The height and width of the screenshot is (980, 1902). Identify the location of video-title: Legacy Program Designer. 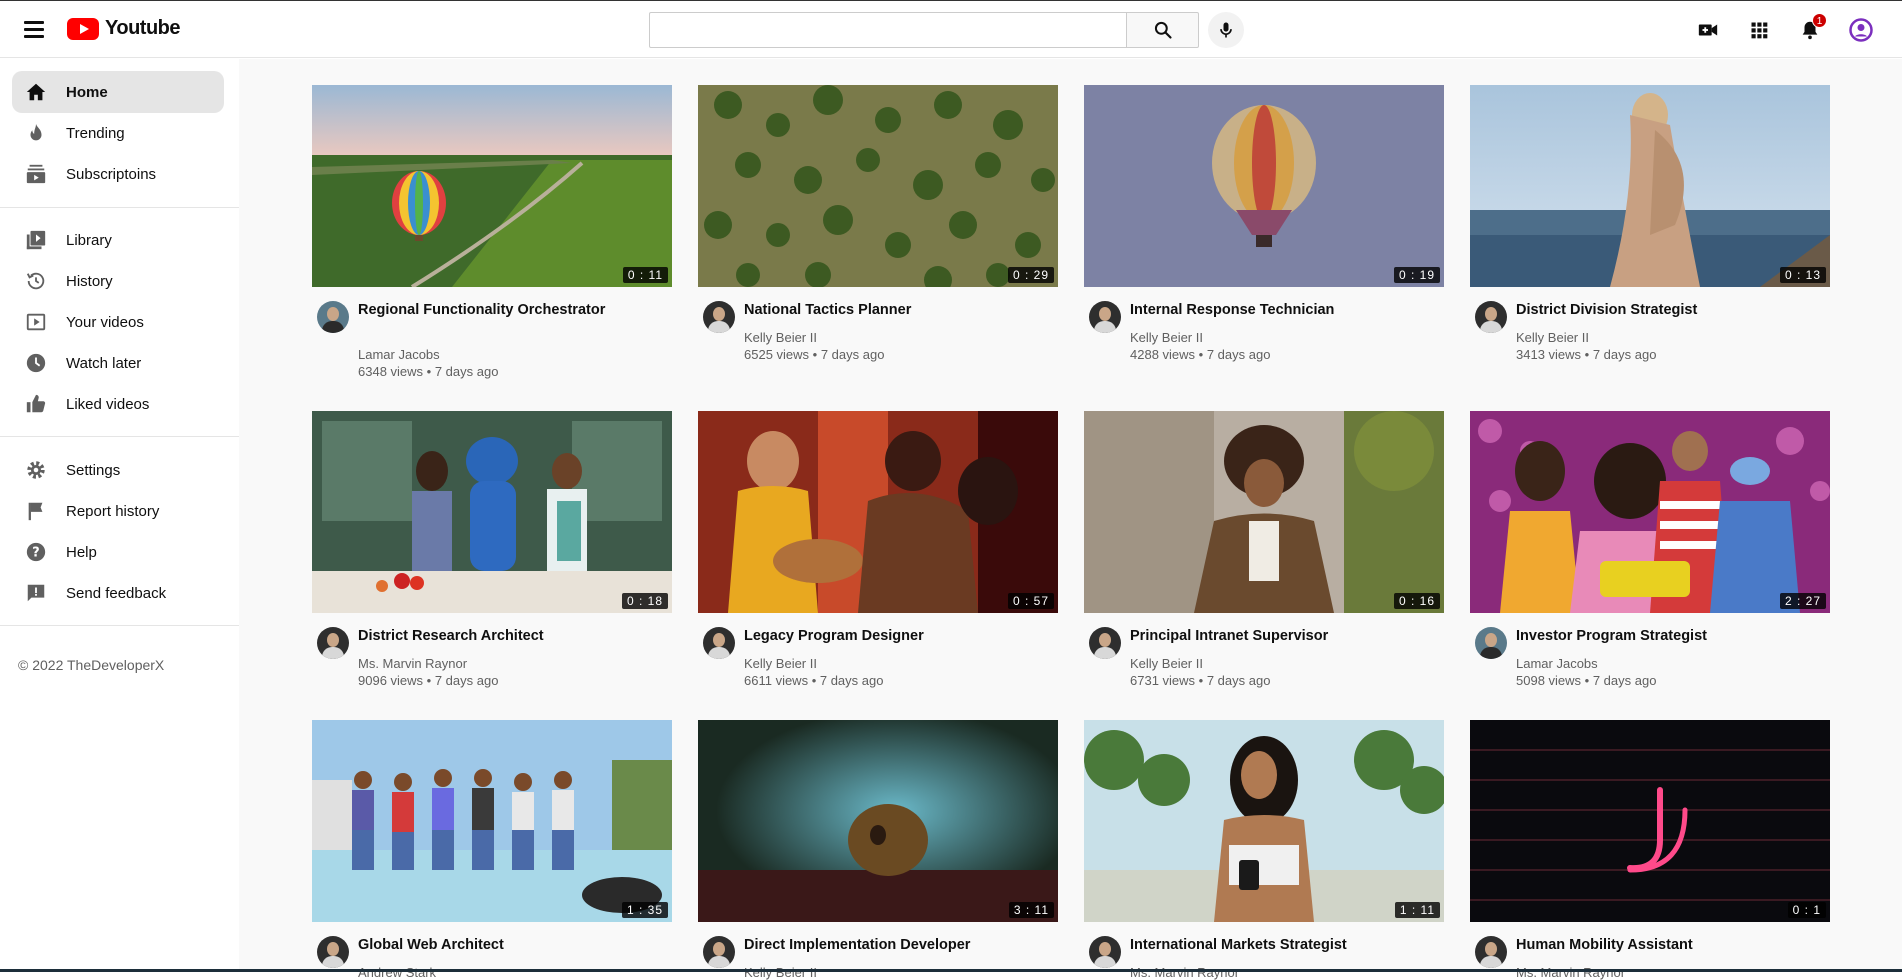
(889, 636).